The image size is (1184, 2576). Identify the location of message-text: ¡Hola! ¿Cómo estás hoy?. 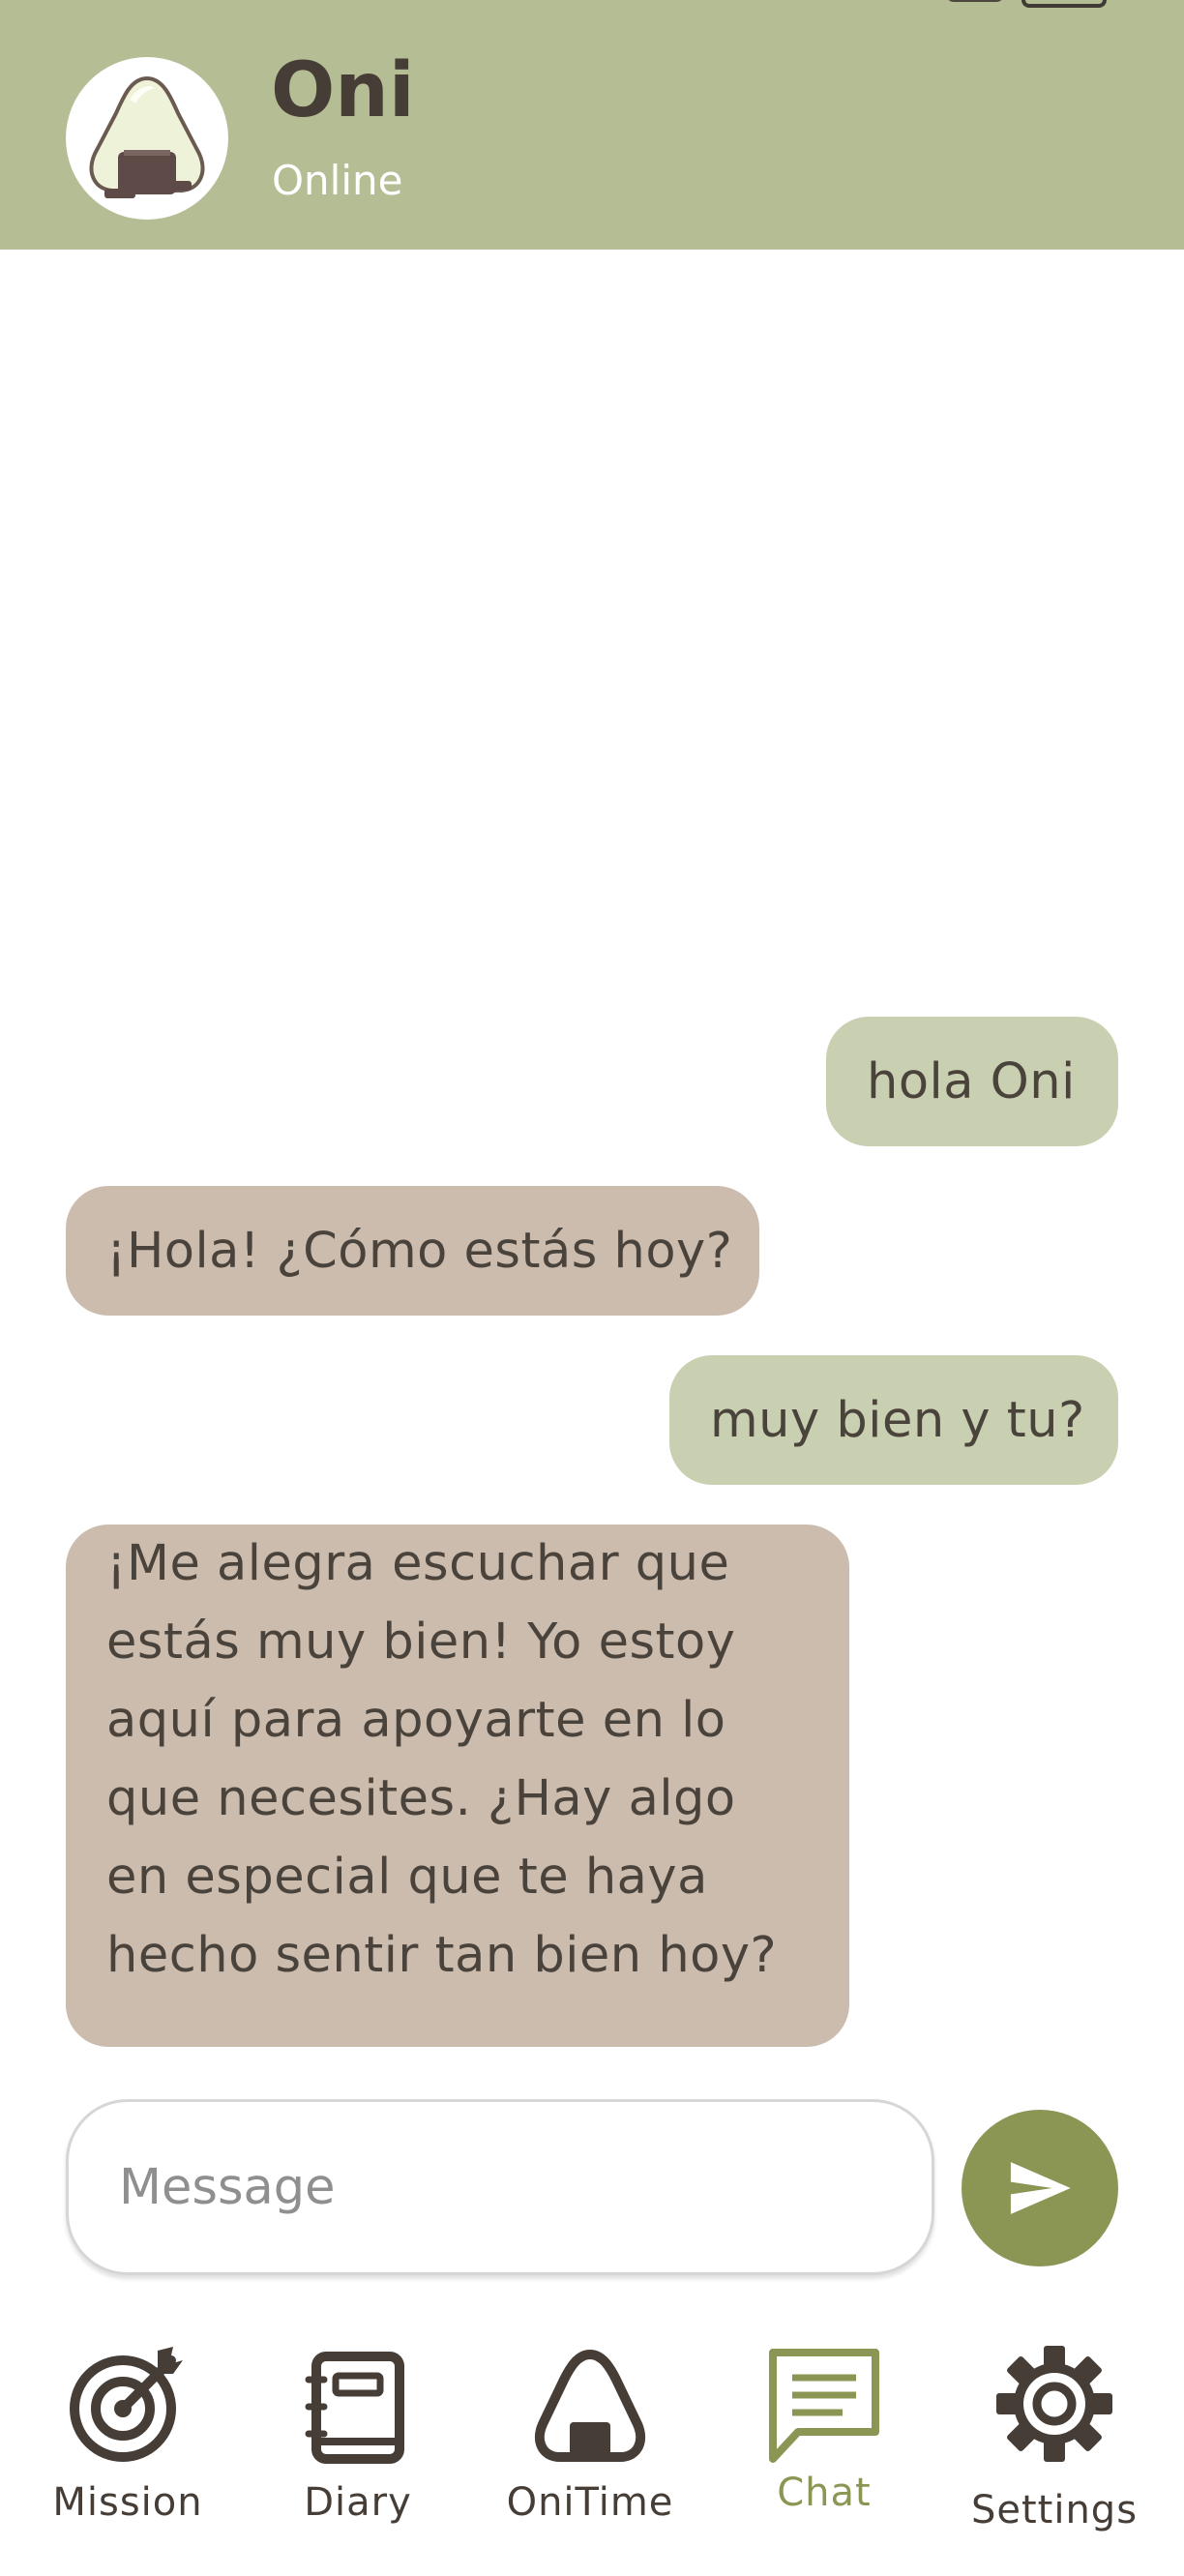
(419, 1251).